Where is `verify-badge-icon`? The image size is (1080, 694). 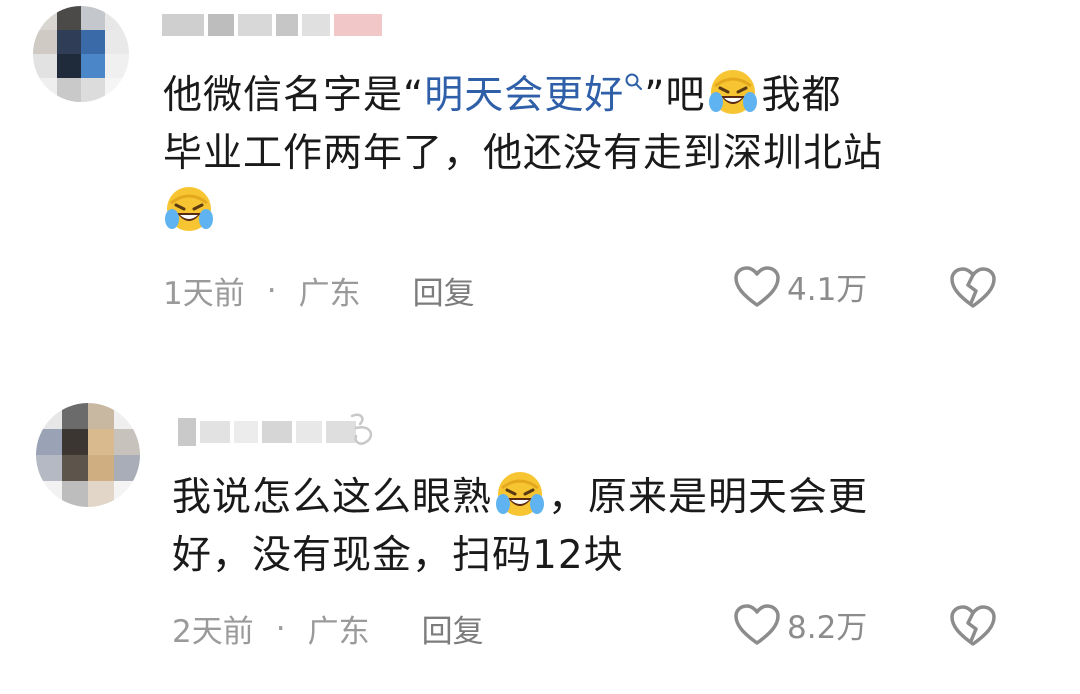
verify-badge-icon is located at coordinates (361, 429).